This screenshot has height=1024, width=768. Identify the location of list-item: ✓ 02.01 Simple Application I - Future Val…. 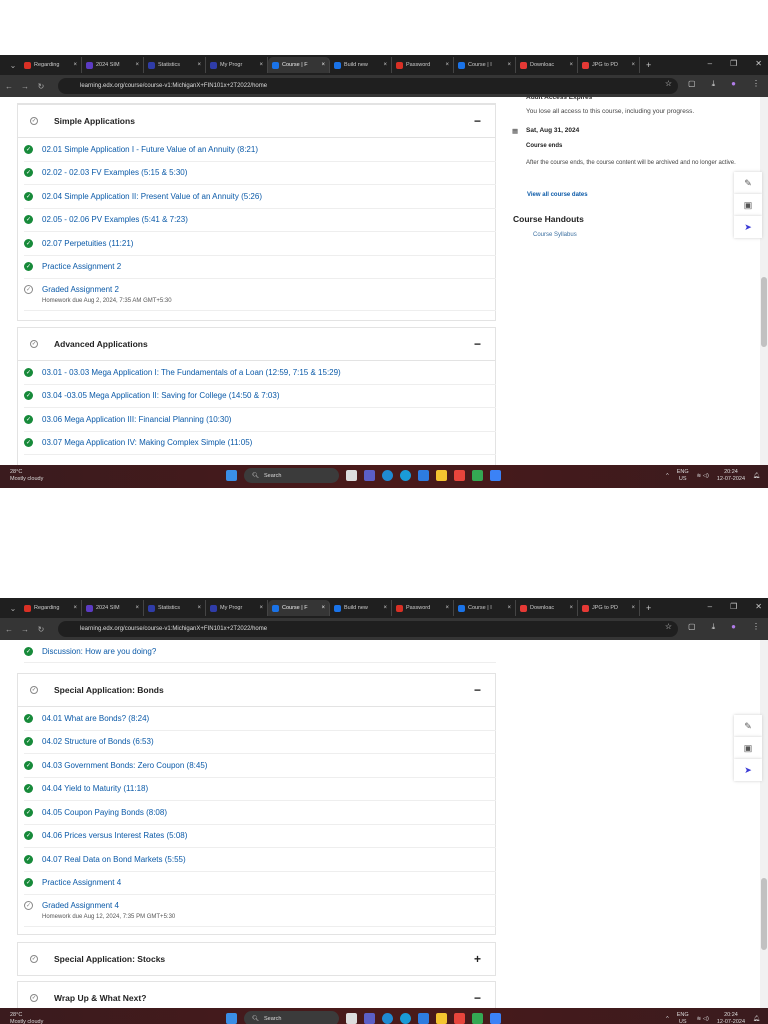
(260, 150).